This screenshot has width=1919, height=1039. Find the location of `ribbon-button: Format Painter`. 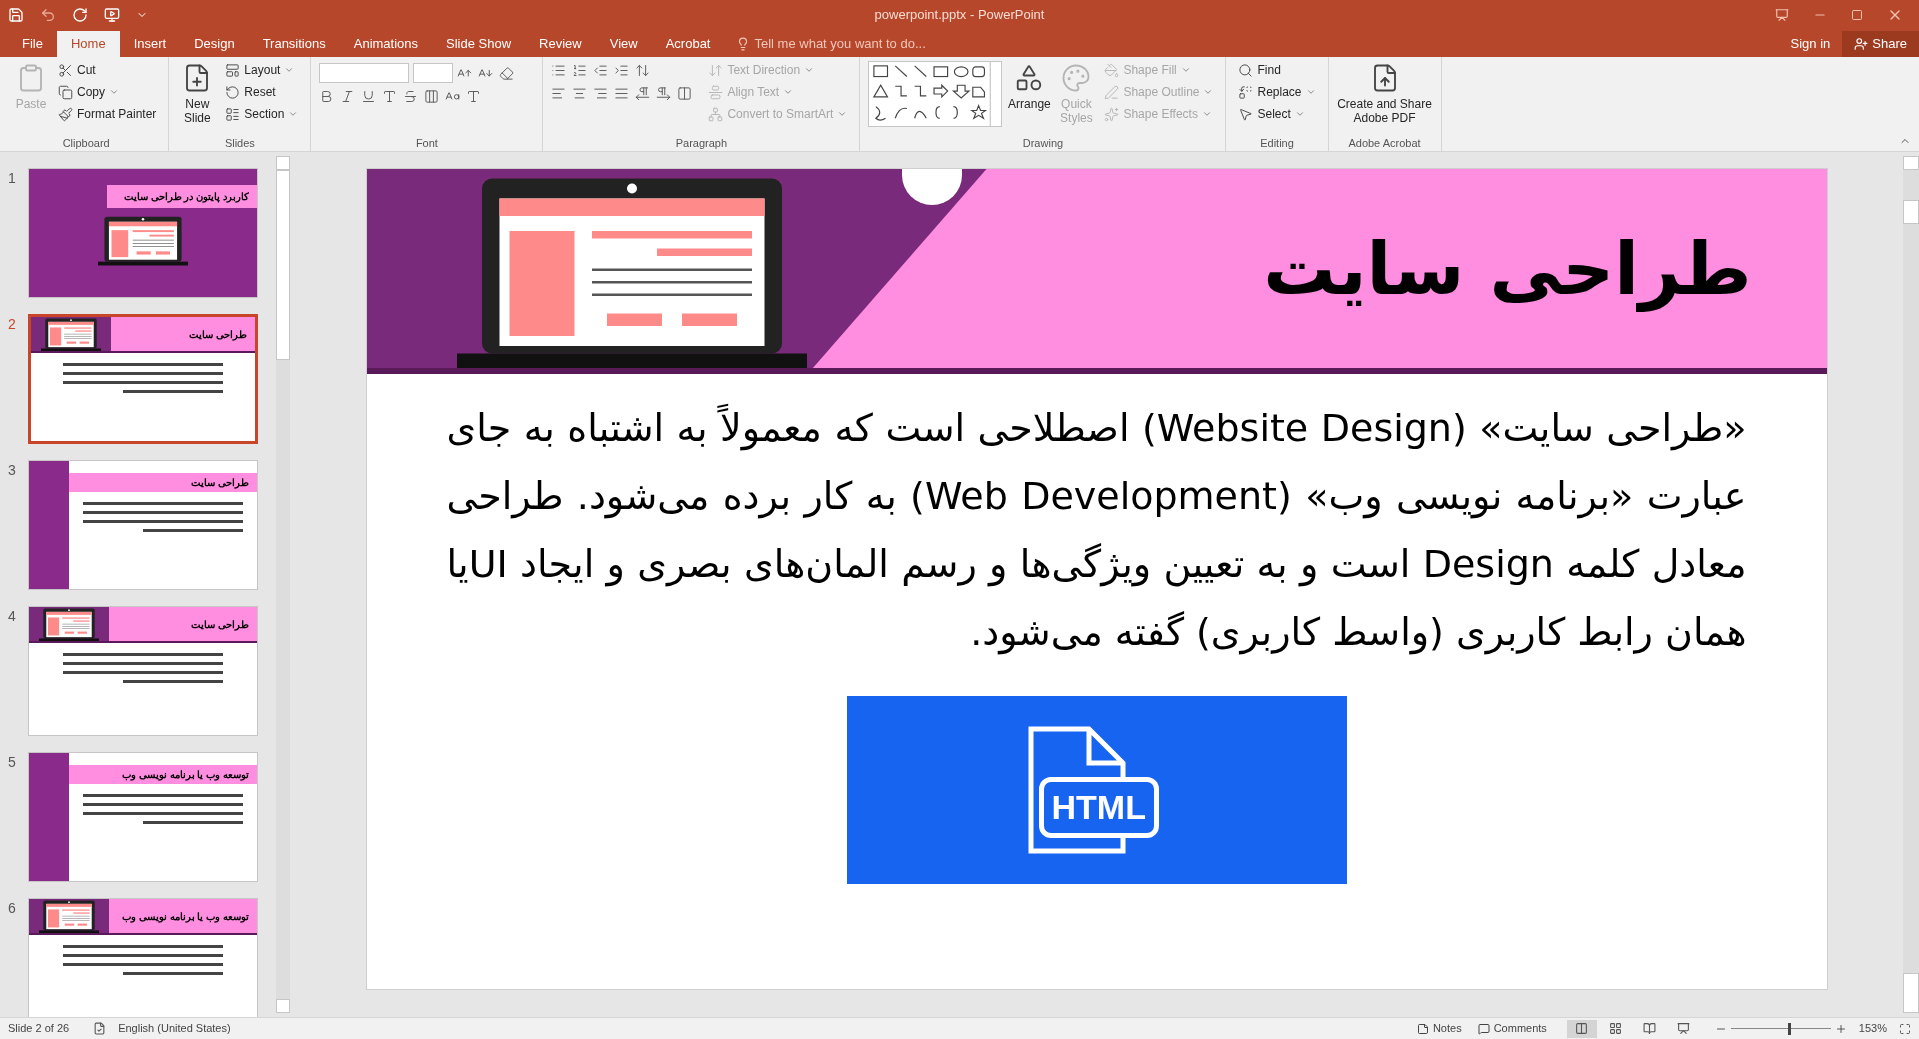

ribbon-button: Format Painter is located at coordinates (107, 114).